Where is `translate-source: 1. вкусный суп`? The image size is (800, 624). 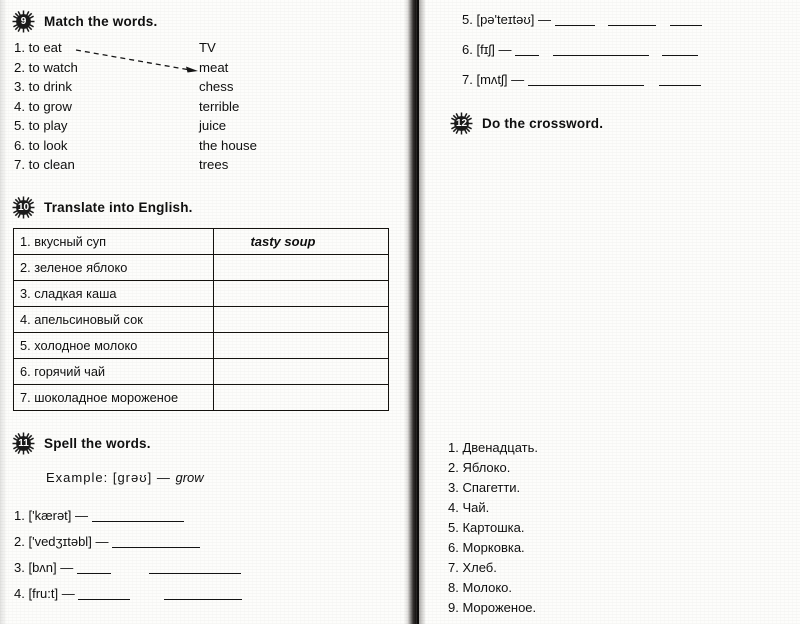
translate-source: 1. вкусный суп is located at coordinates (113, 241).